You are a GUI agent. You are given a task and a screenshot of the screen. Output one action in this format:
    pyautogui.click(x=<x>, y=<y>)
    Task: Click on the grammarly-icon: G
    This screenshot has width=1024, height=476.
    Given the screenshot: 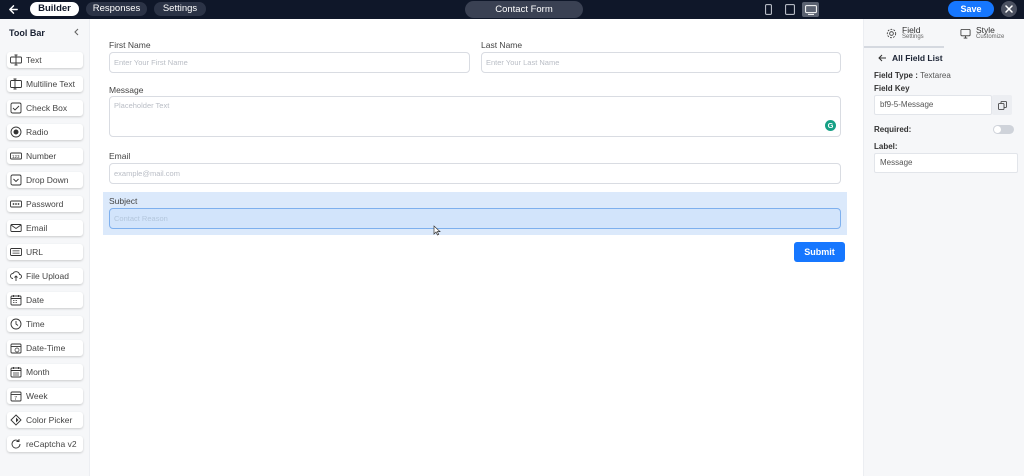 What is the action you would take?
    pyautogui.click(x=830, y=125)
    